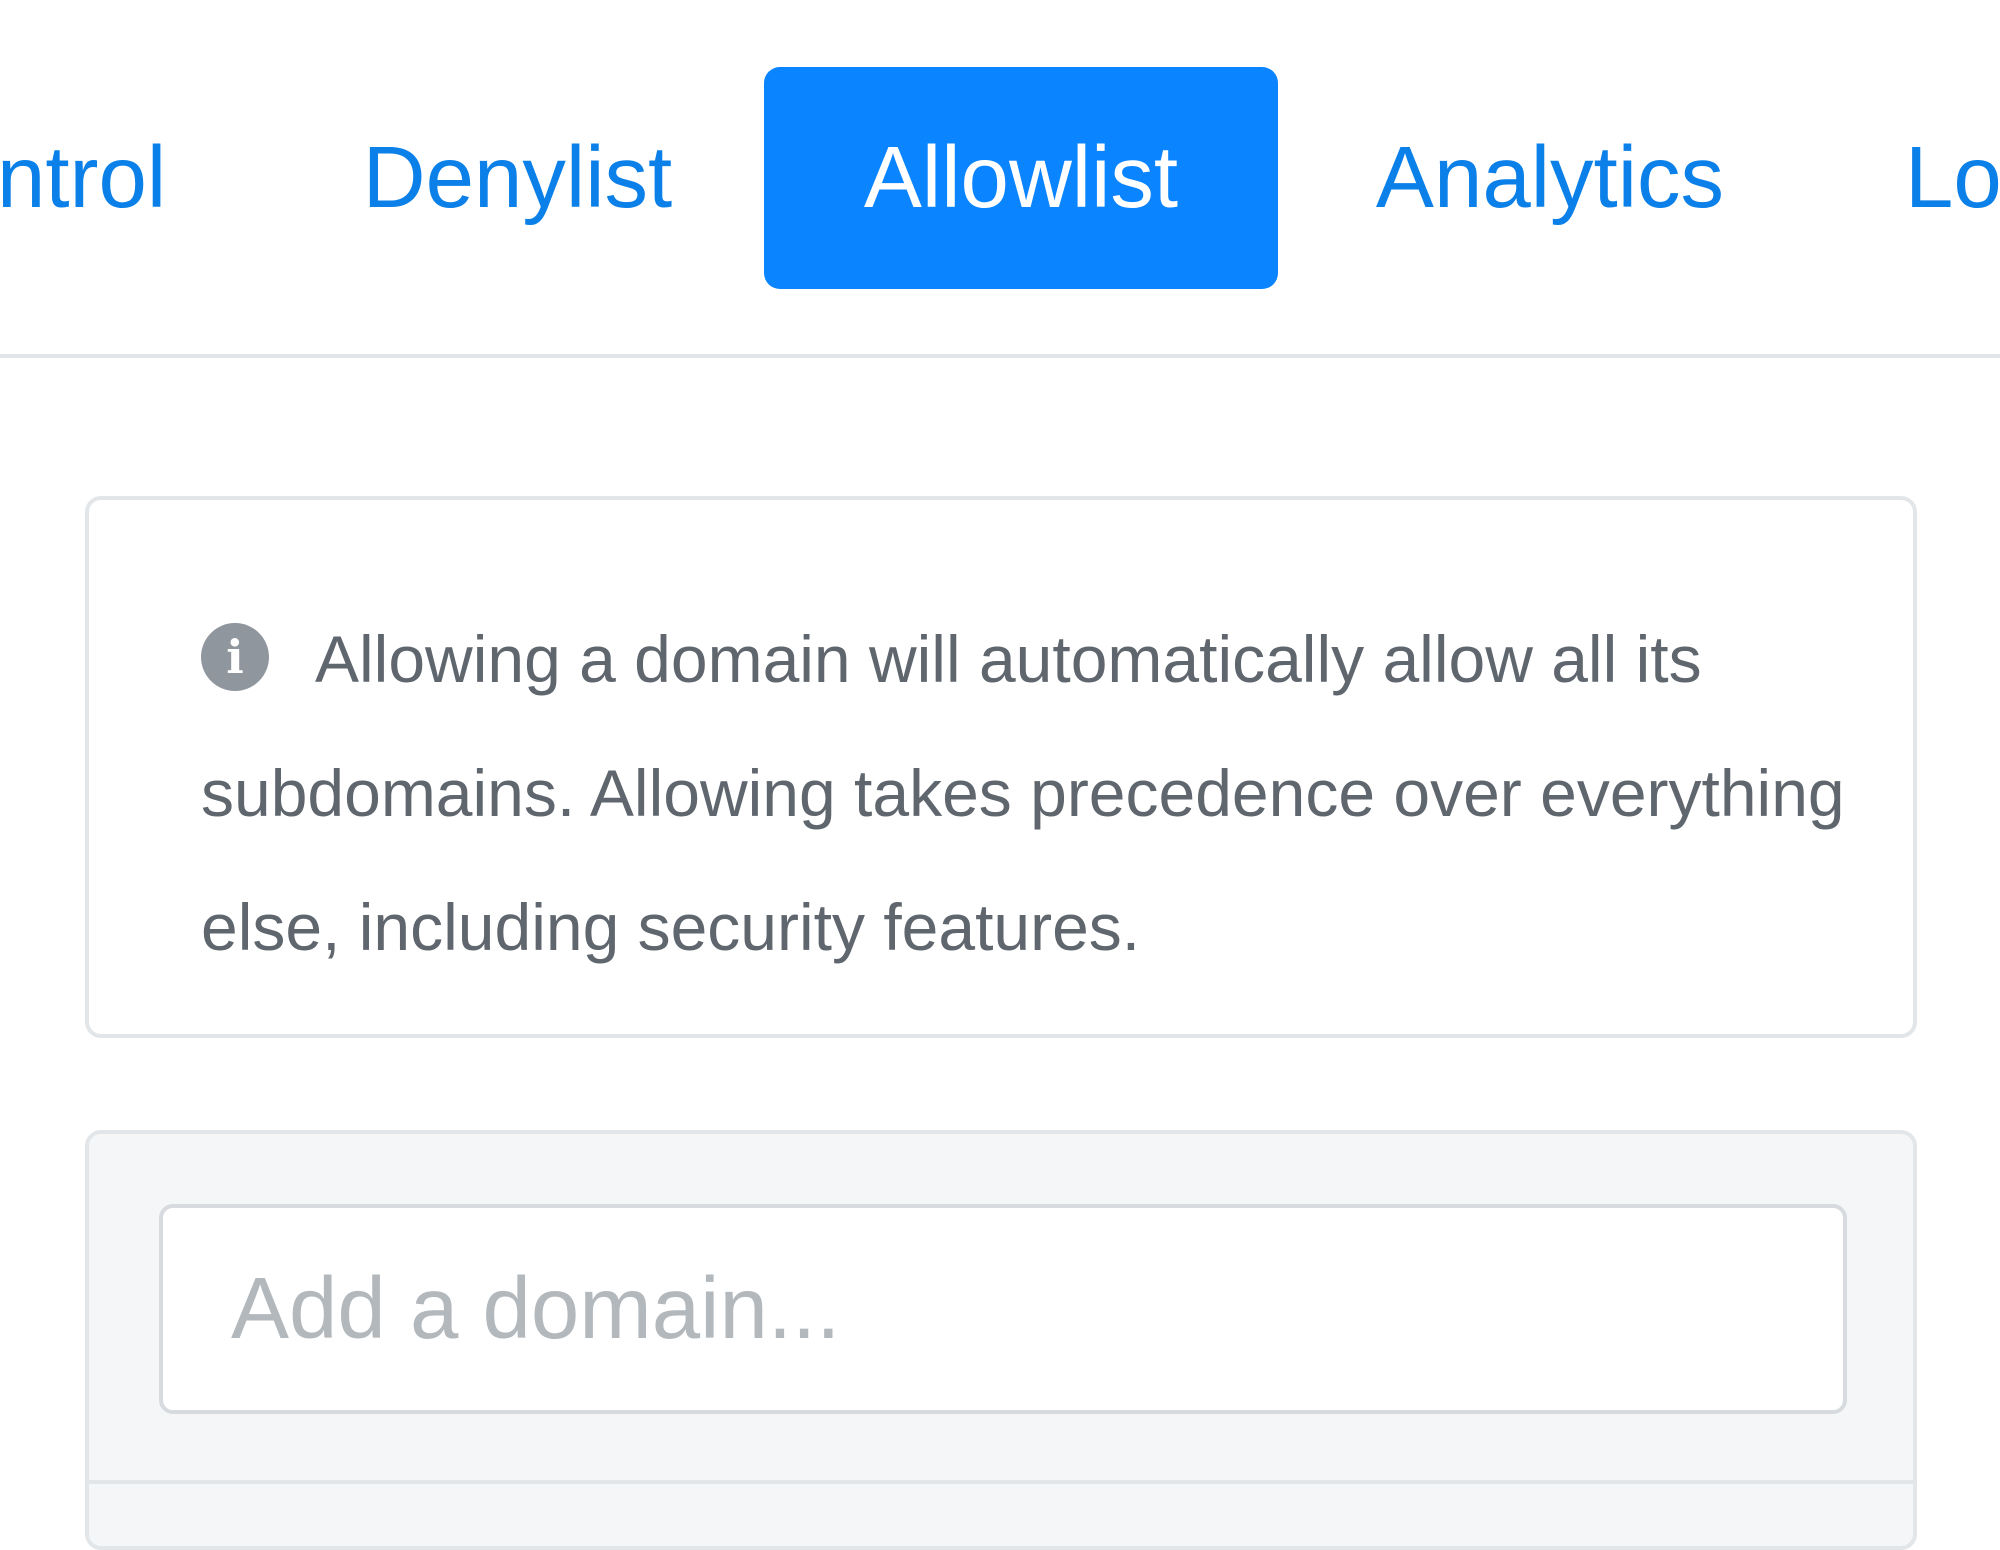 This screenshot has height=1550, width=2000. I want to click on add-domain-input, so click(1003, 1309).